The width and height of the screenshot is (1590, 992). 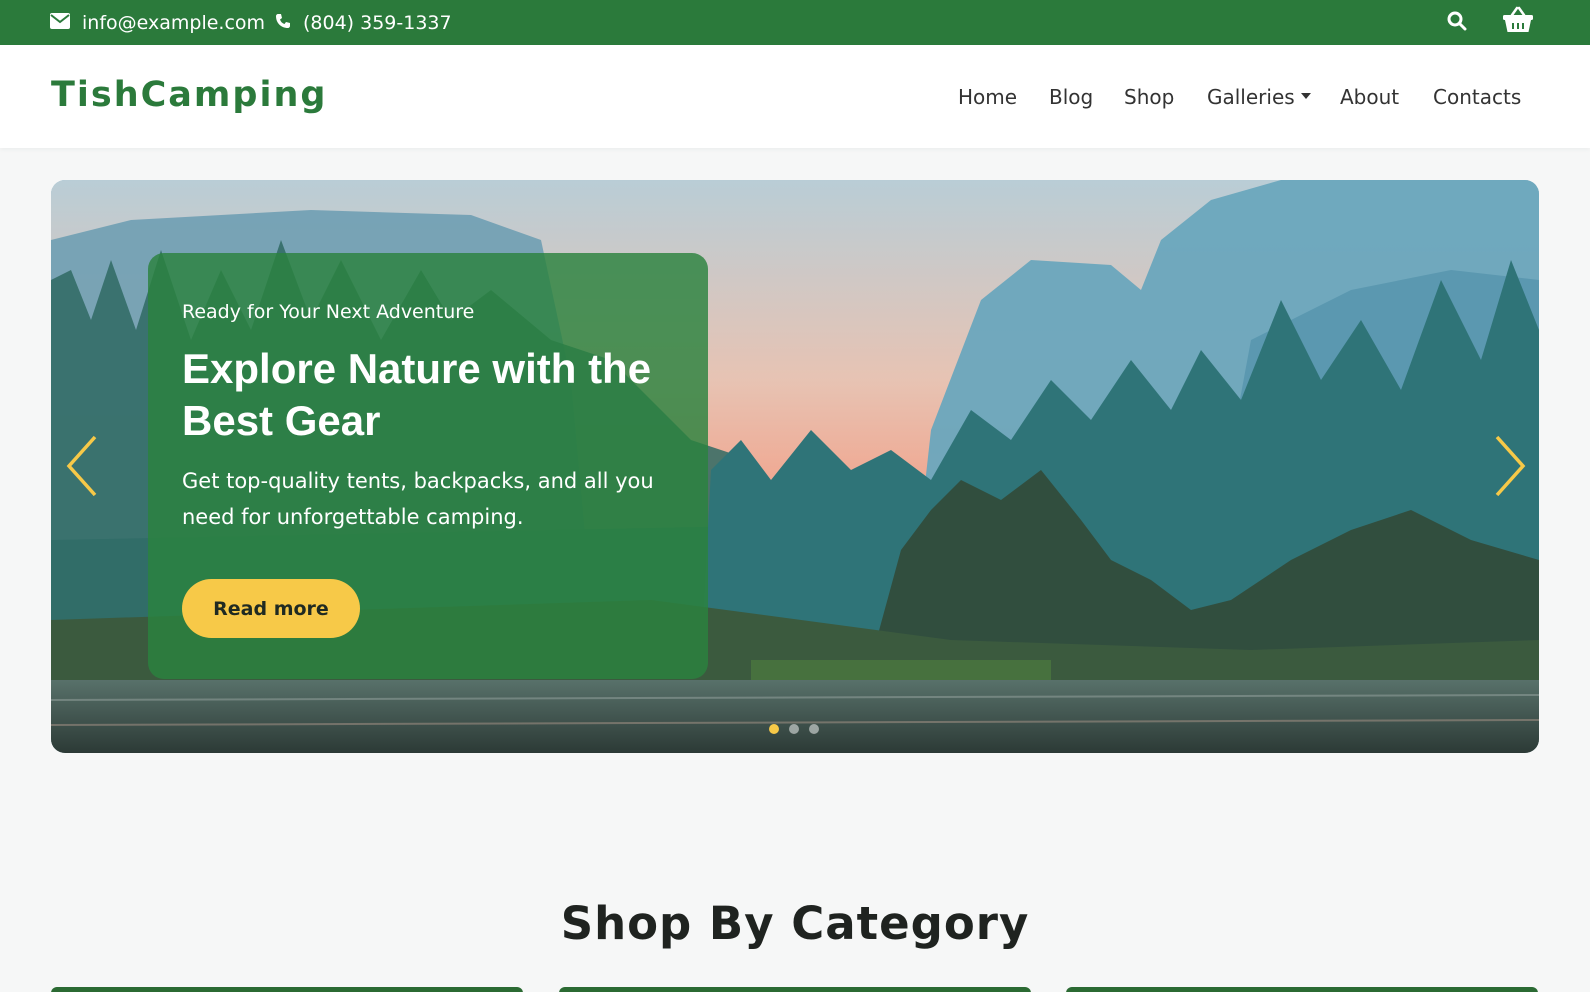 I want to click on nav-contacts: Contacts, so click(x=1477, y=97).